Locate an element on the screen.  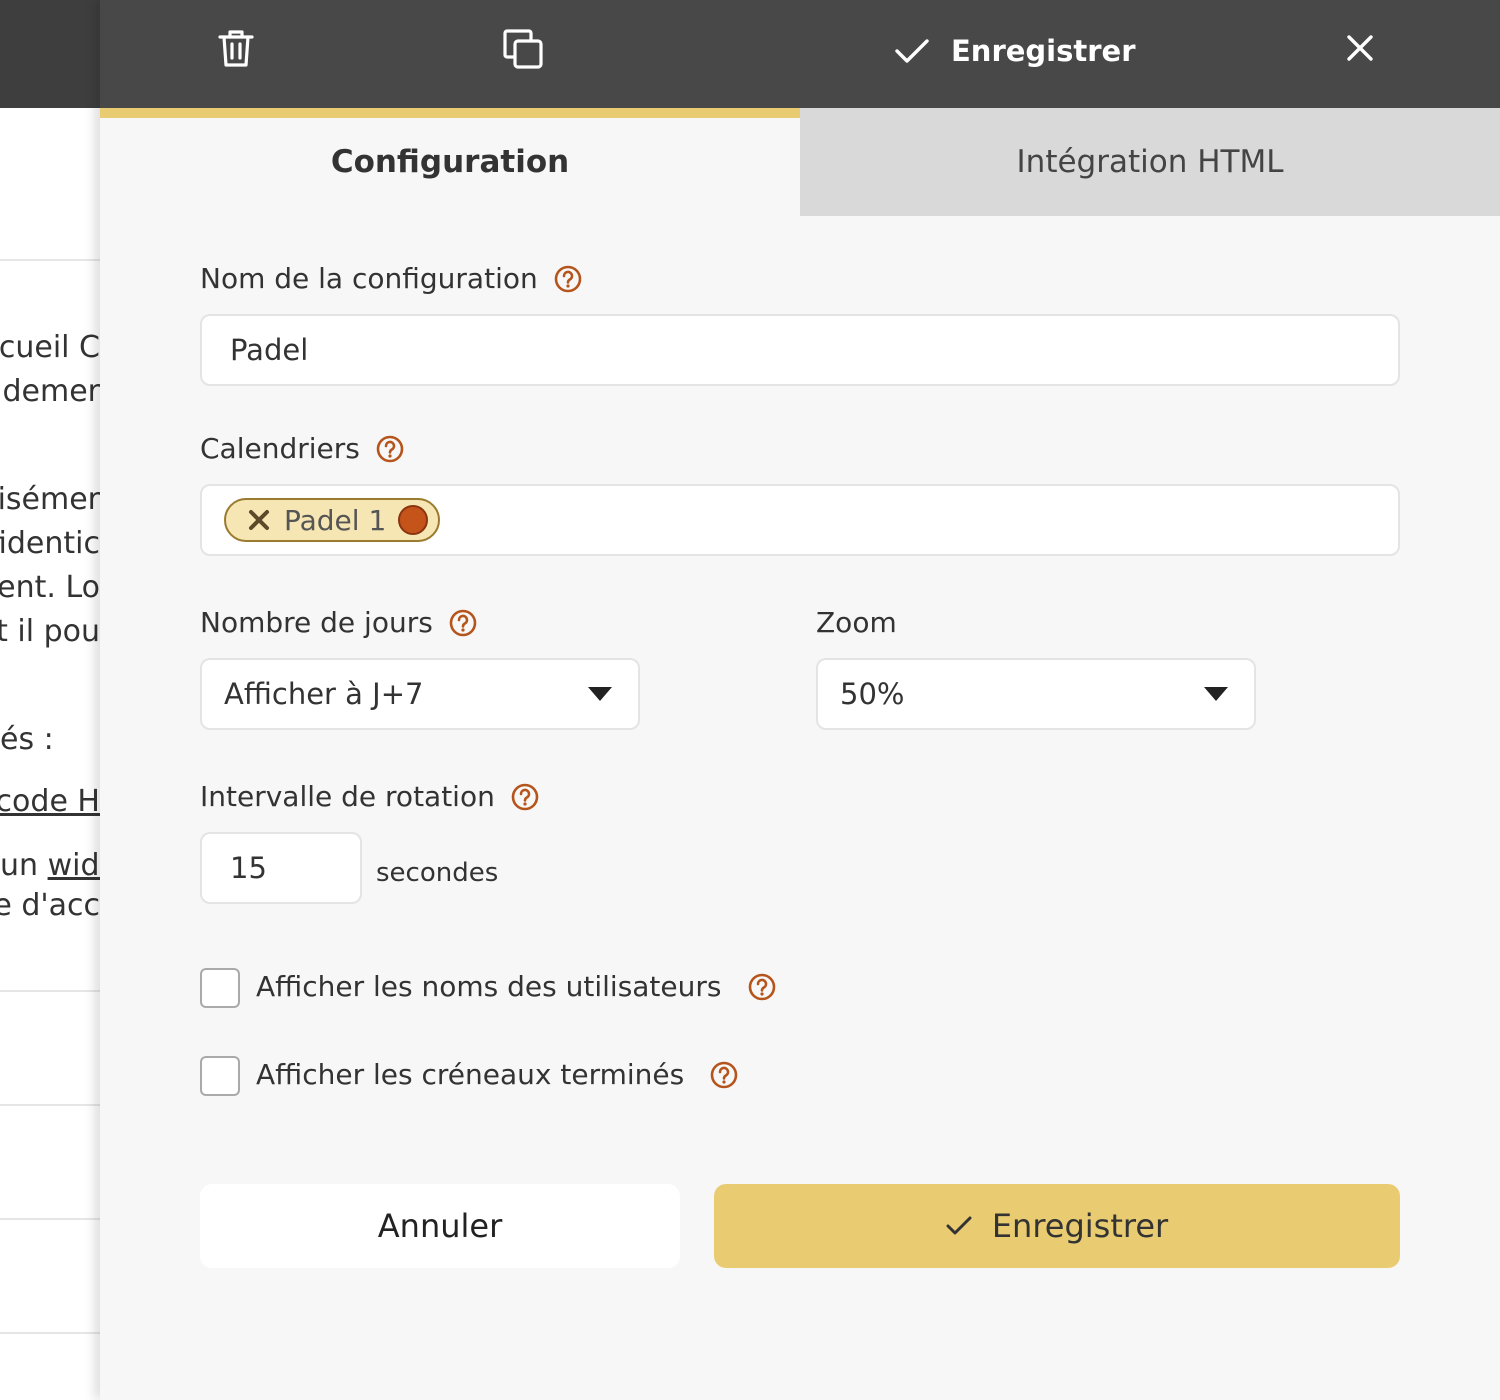
trash-icon is located at coordinates (236, 48).